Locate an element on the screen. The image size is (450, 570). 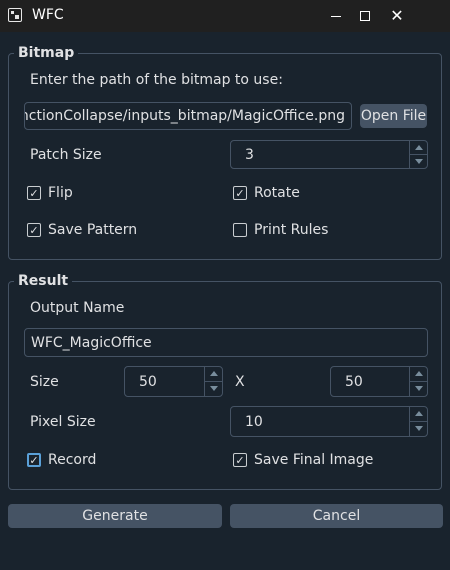
size-x-separator: X is located at coordinates (240, 382).